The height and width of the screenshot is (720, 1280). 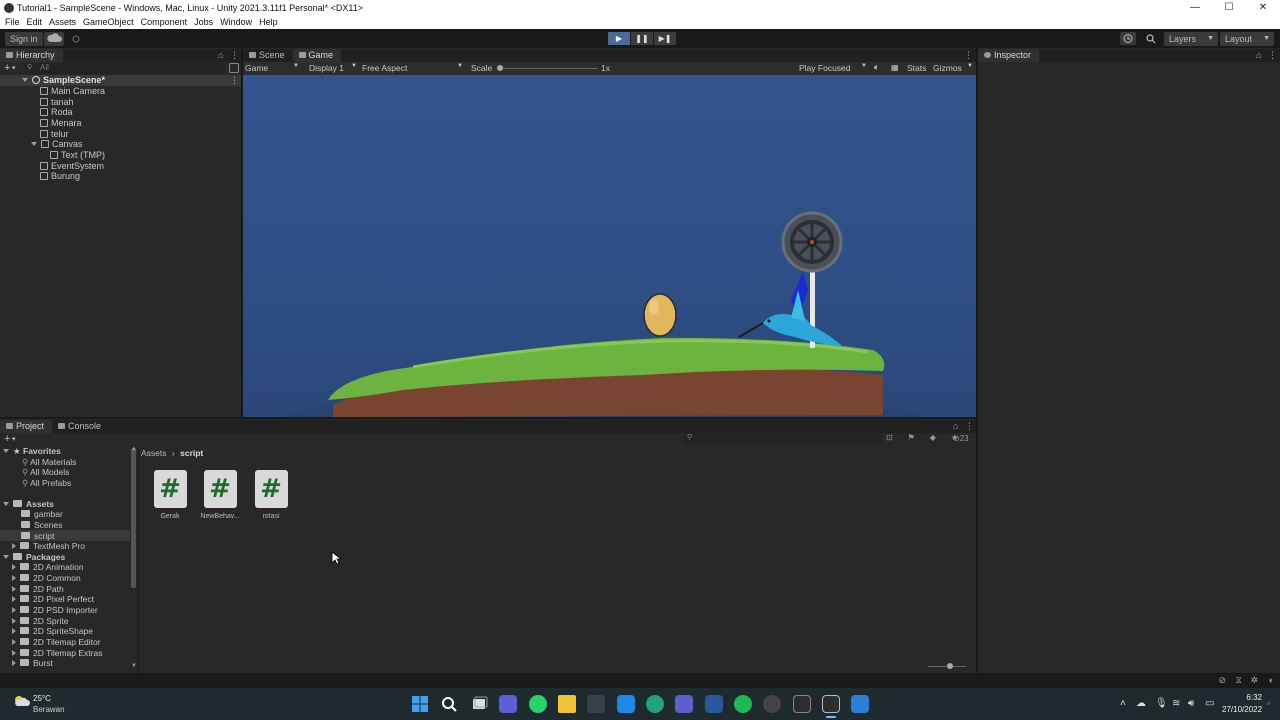 What do you see at coordinates (1263, 7) in the screenshot?
I see `close-button: ✕` at bounding box center [1263, 7].